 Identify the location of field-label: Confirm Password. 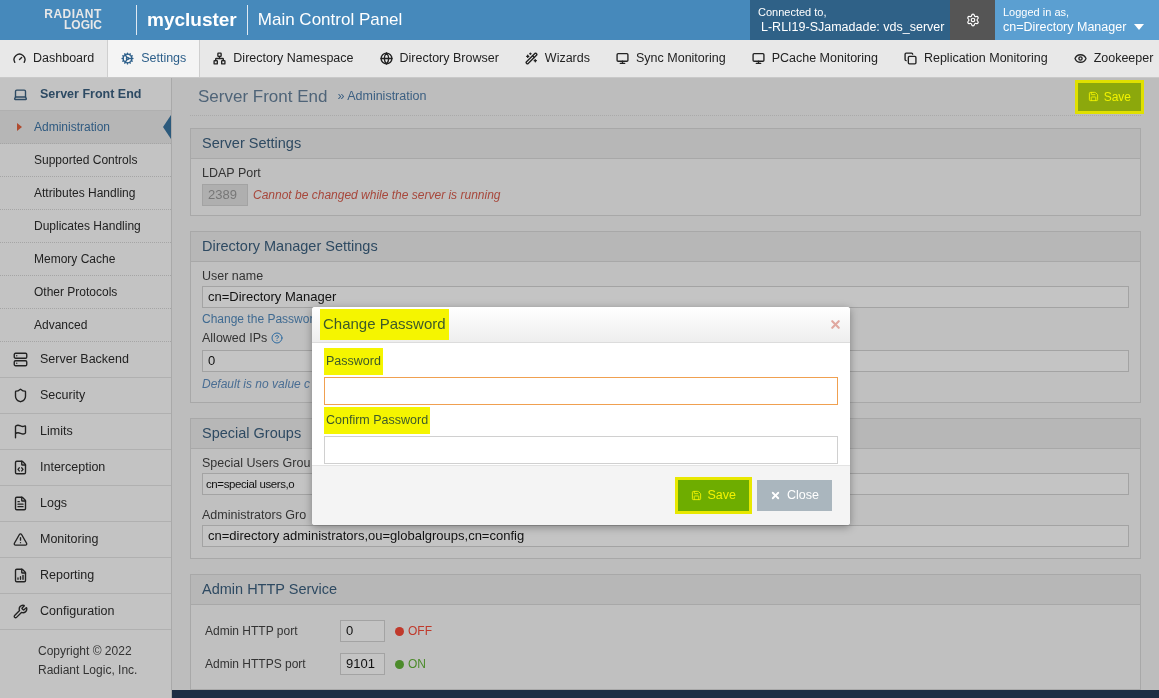
(377, 420).